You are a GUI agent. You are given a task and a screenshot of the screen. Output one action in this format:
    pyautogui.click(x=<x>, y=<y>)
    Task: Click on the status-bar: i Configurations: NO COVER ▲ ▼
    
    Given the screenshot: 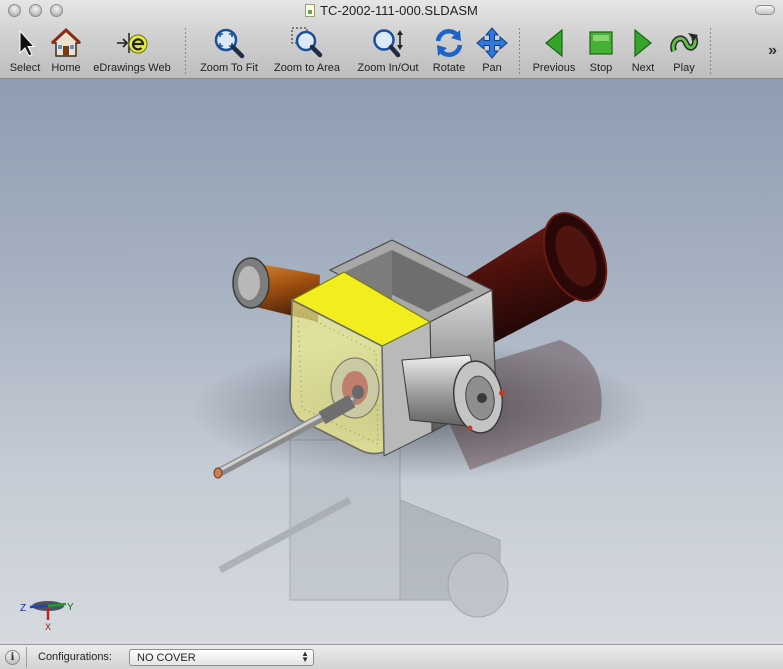 What is the action you would take?
    pyautogui.click(x=391, y=656)
    